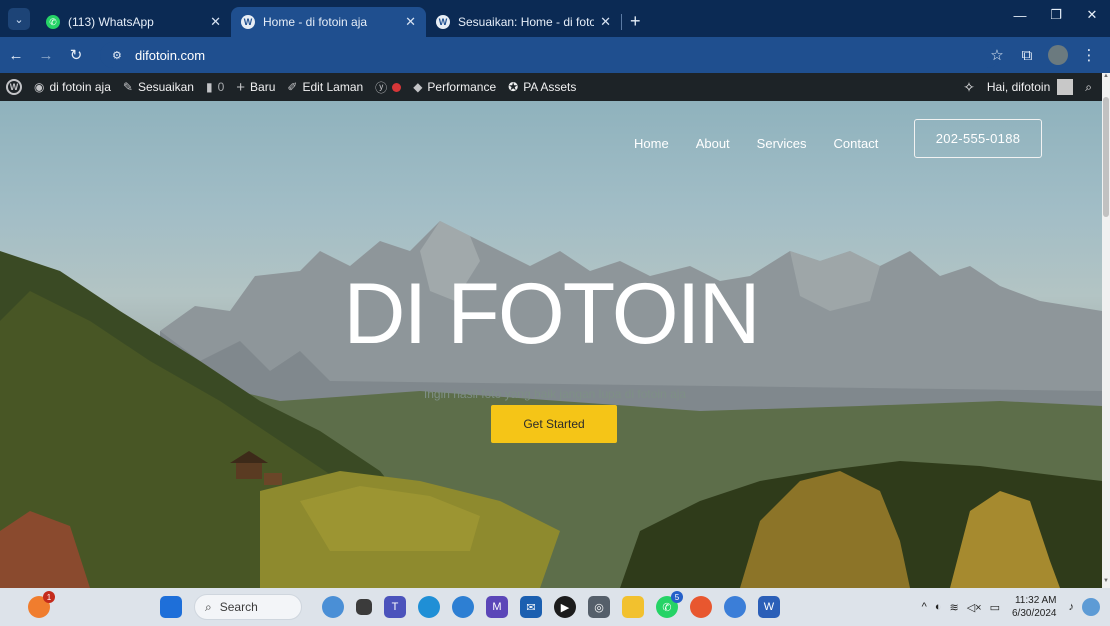 Image resolution: width=1110 pixels, height=626 pixels. I want to click on tab-separator, so click(621, 22).